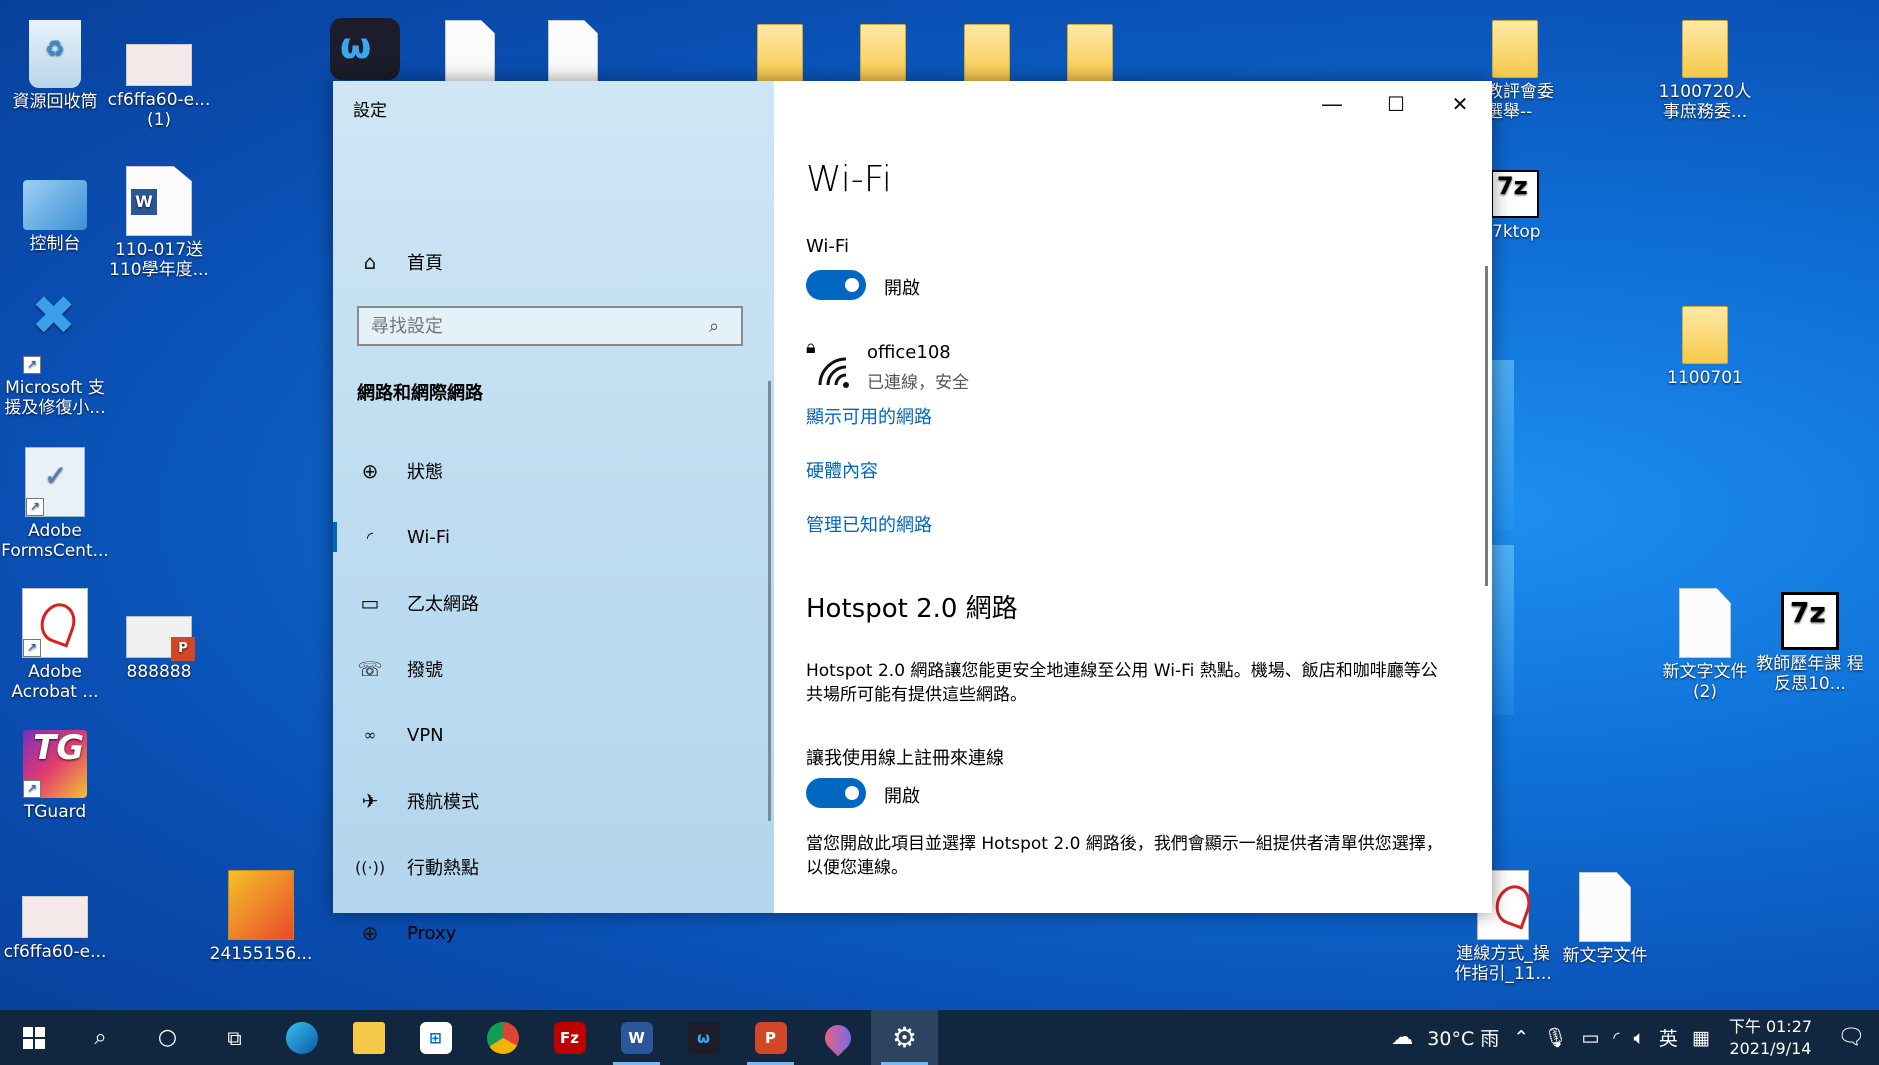 Image resolution: width=1879 pixels, height=1065 pixels. I want to click on maximize-button: ☐, so click(1396, 104).